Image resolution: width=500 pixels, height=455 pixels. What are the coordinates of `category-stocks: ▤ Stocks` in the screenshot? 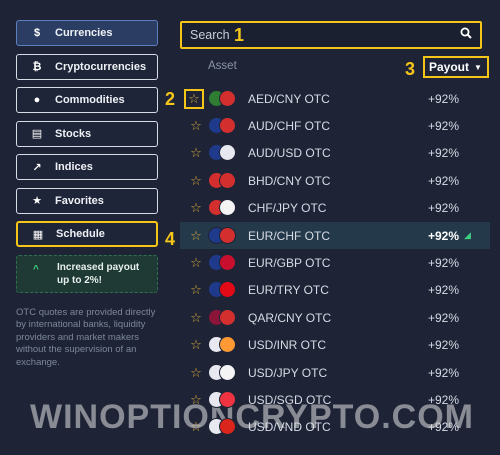 It's located at (87, 133).